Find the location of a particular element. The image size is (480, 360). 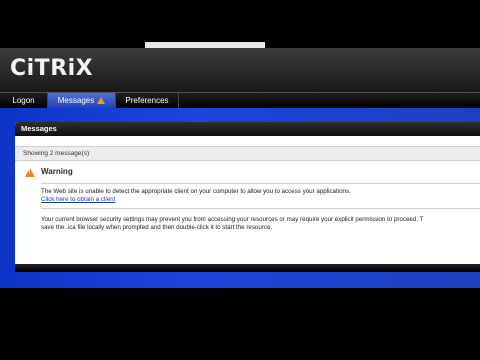

tab-bar: Logon Messages Preferences is located at coordinates (240, 100).